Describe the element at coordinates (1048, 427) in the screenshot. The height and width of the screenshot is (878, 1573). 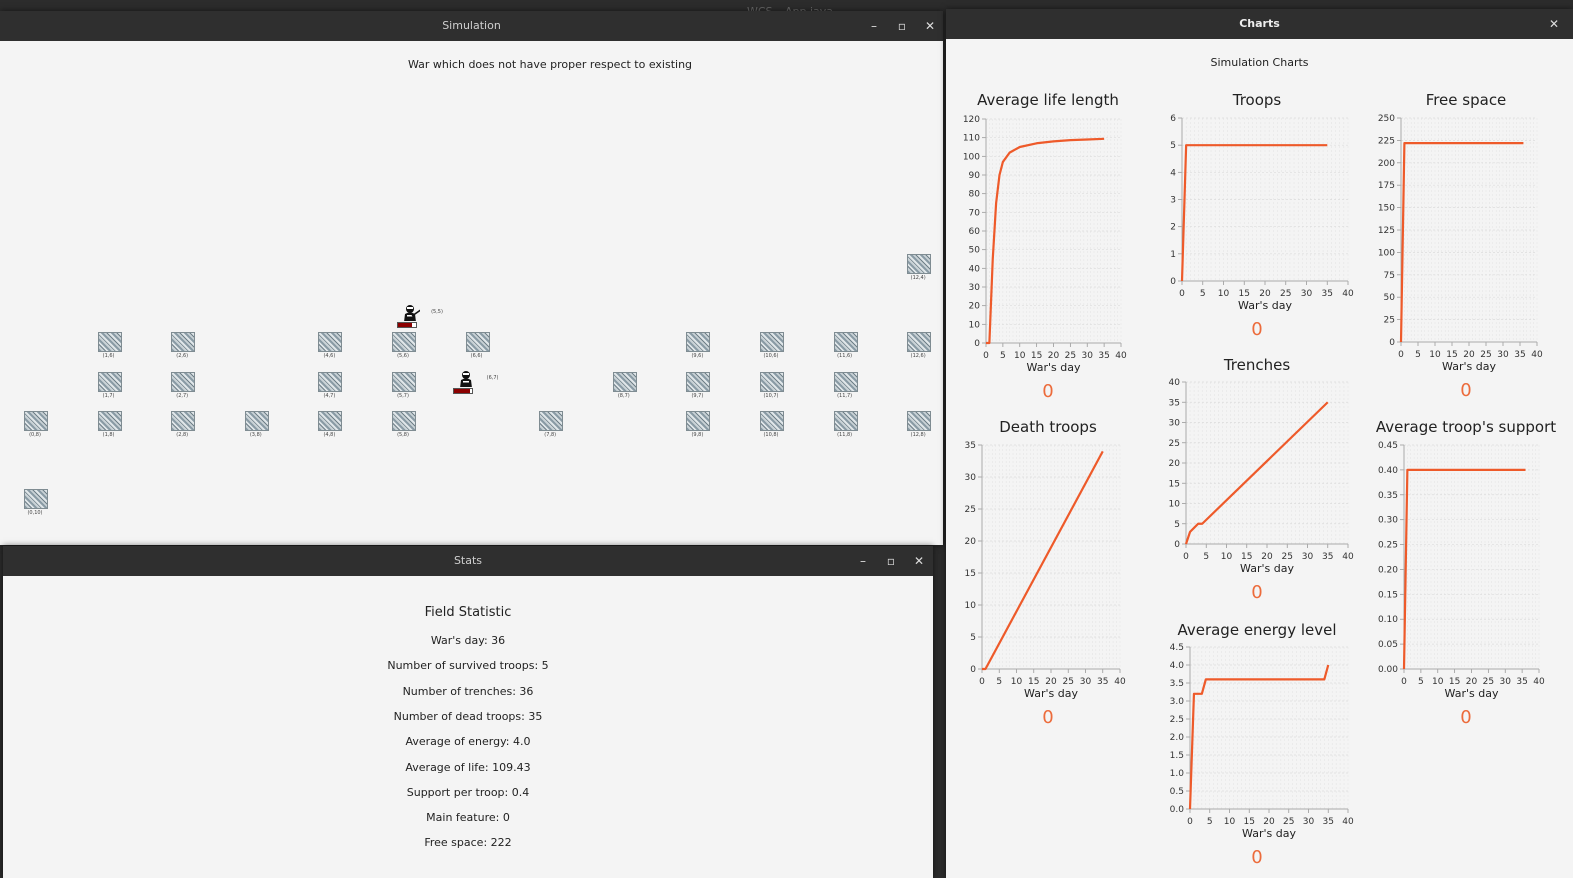
I see `chart-title: Death troops` at that location.